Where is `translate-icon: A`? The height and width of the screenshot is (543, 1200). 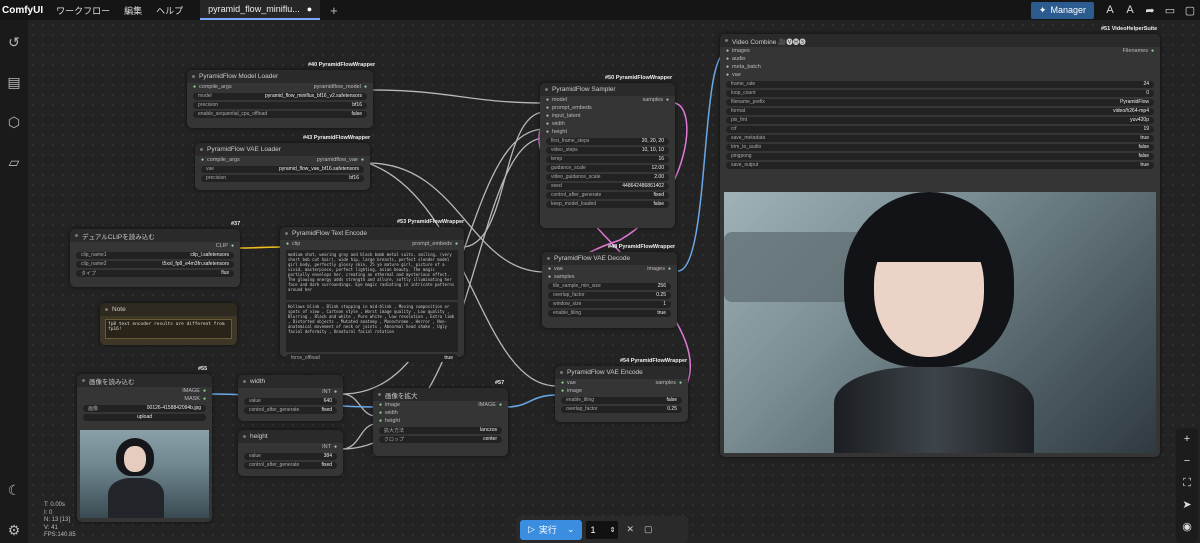 translate-icon: A is located at coordinates (1110, 10).